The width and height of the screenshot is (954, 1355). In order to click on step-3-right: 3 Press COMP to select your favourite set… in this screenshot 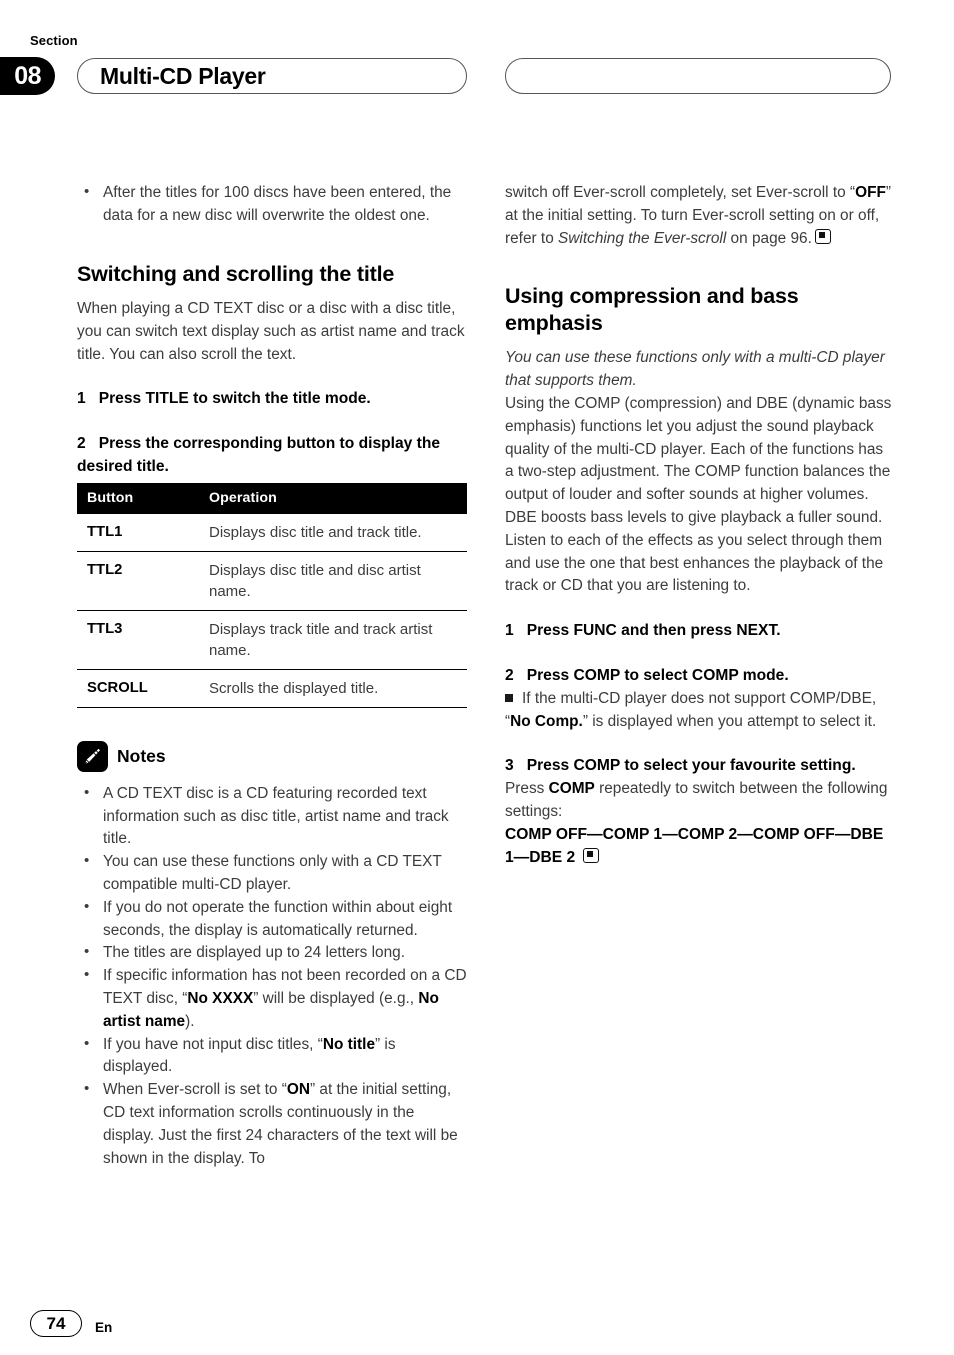, I will do `click(699, 766)`.